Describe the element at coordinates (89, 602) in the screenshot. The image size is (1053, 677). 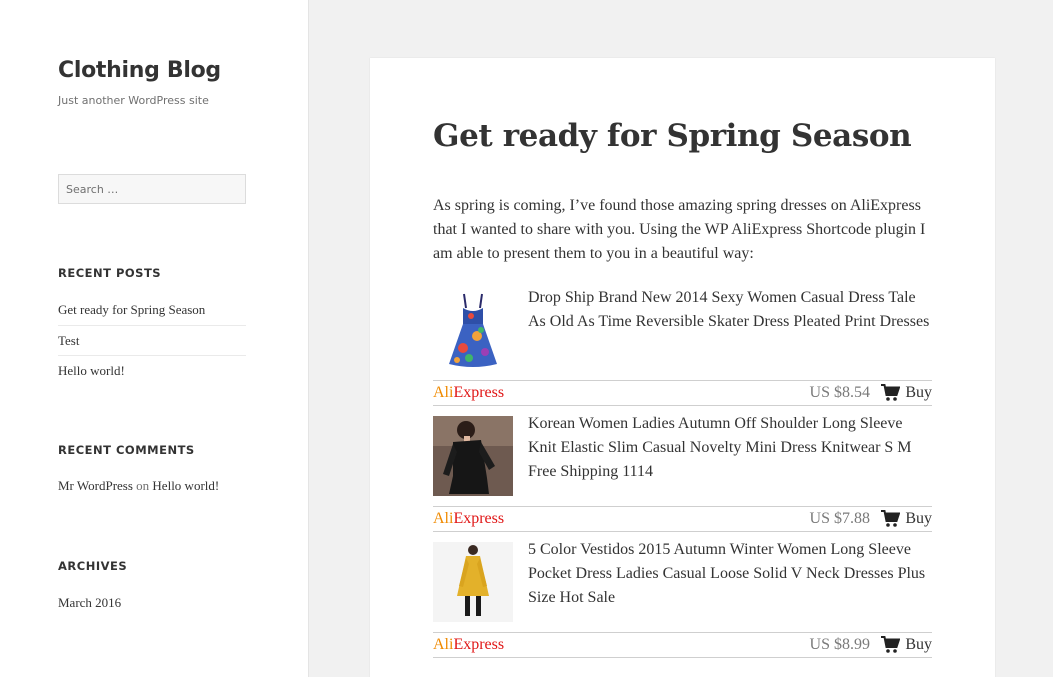
I see `archive-link: March 2016` at that location.